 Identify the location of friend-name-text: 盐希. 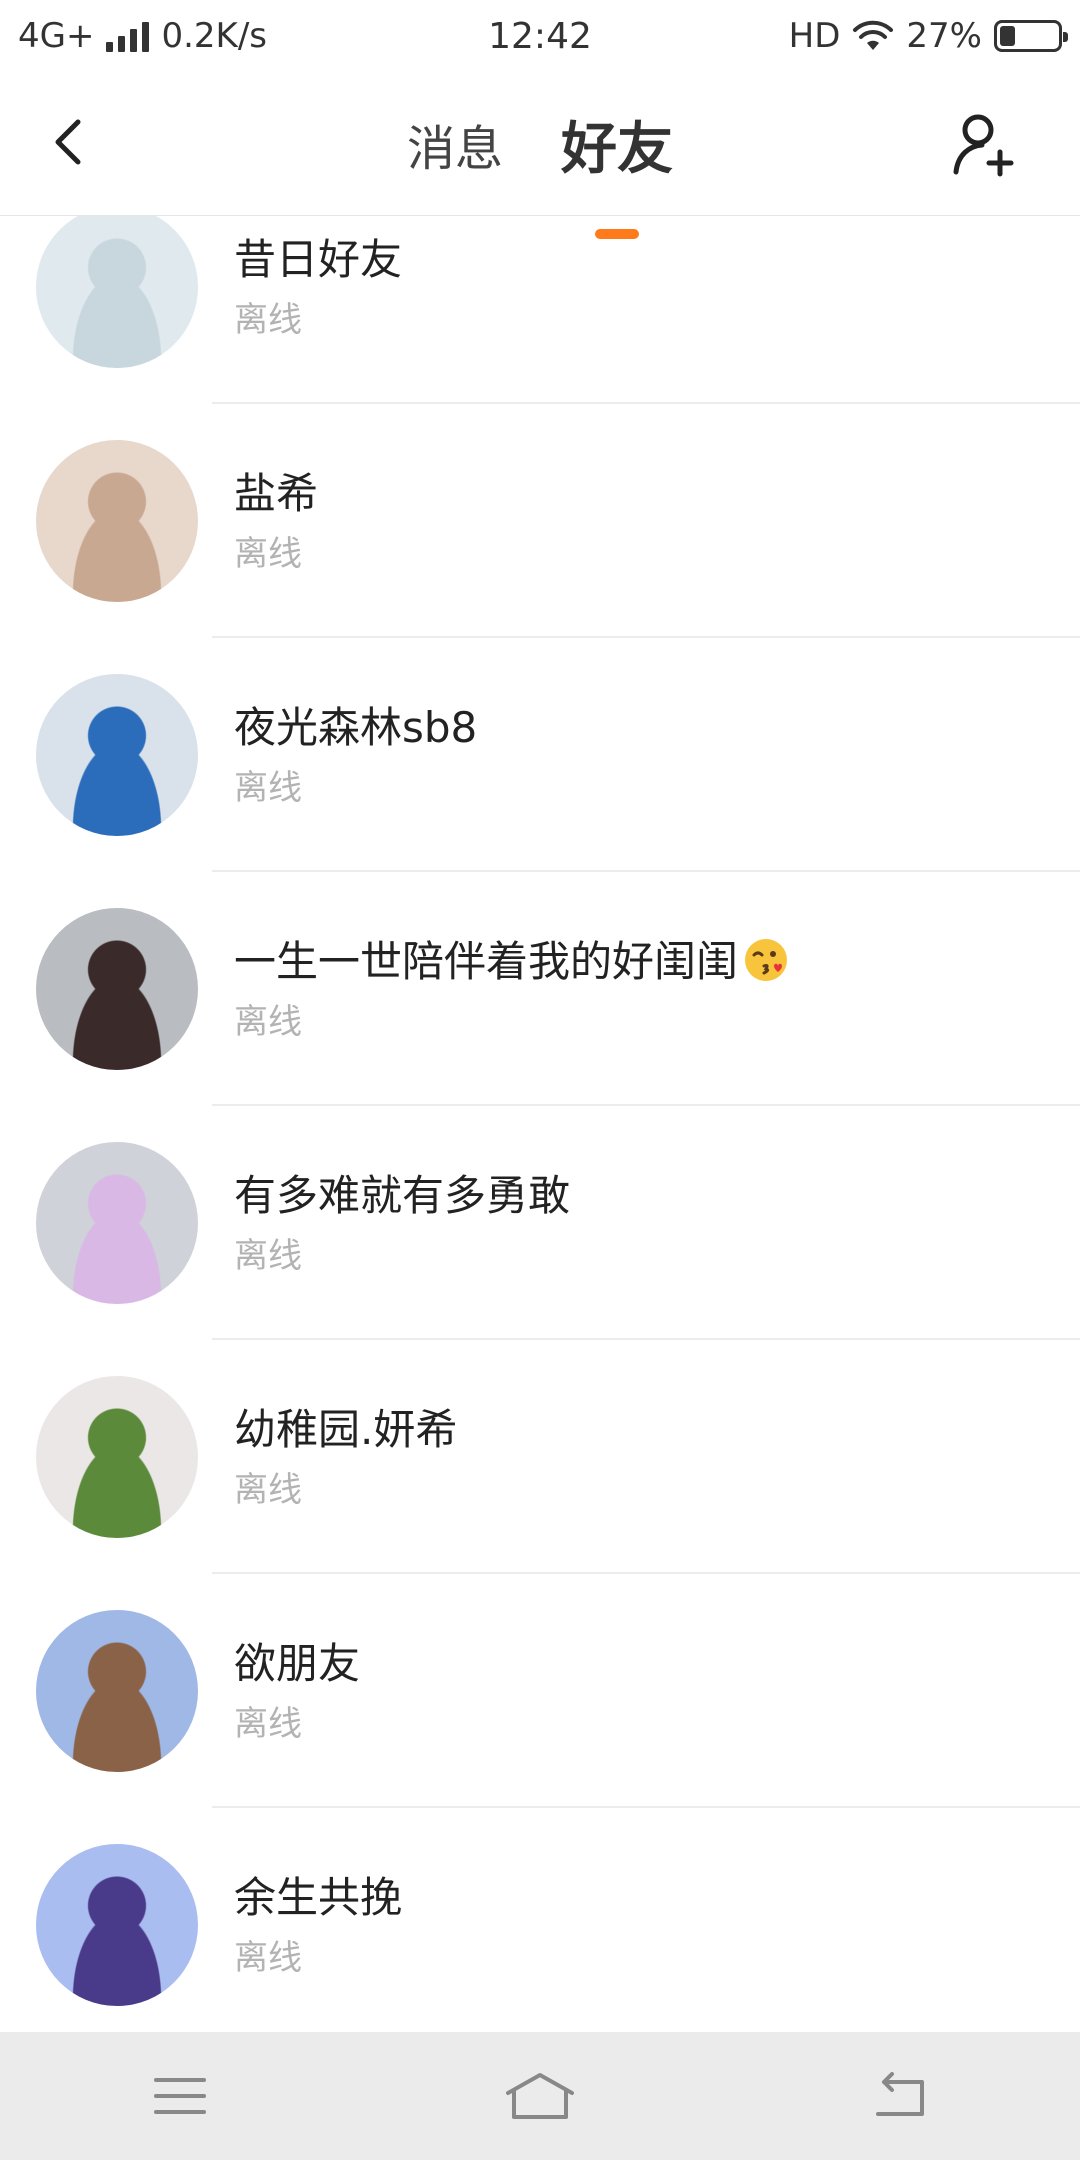
(276, 493).